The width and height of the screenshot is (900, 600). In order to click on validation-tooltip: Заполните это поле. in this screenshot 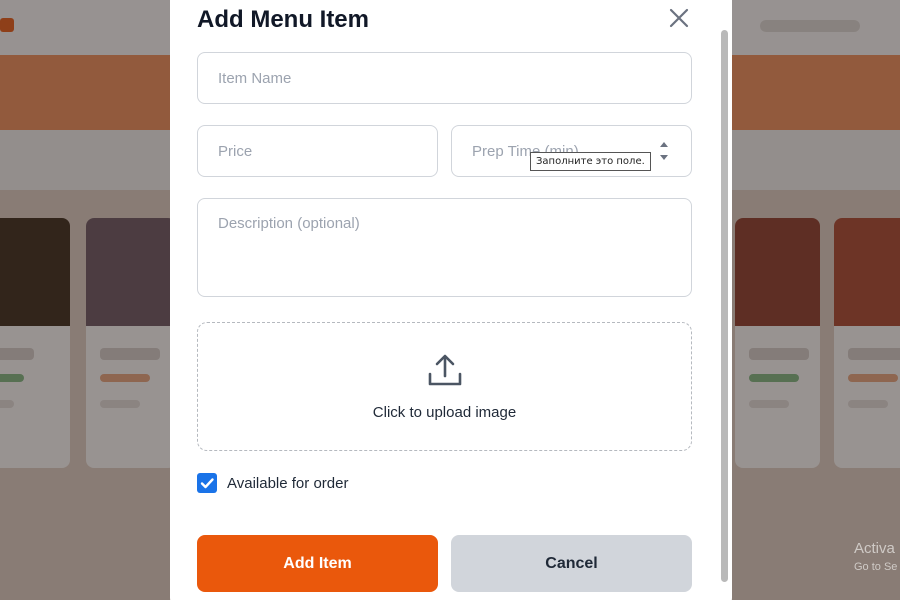, I will do `click(590, 161)`.